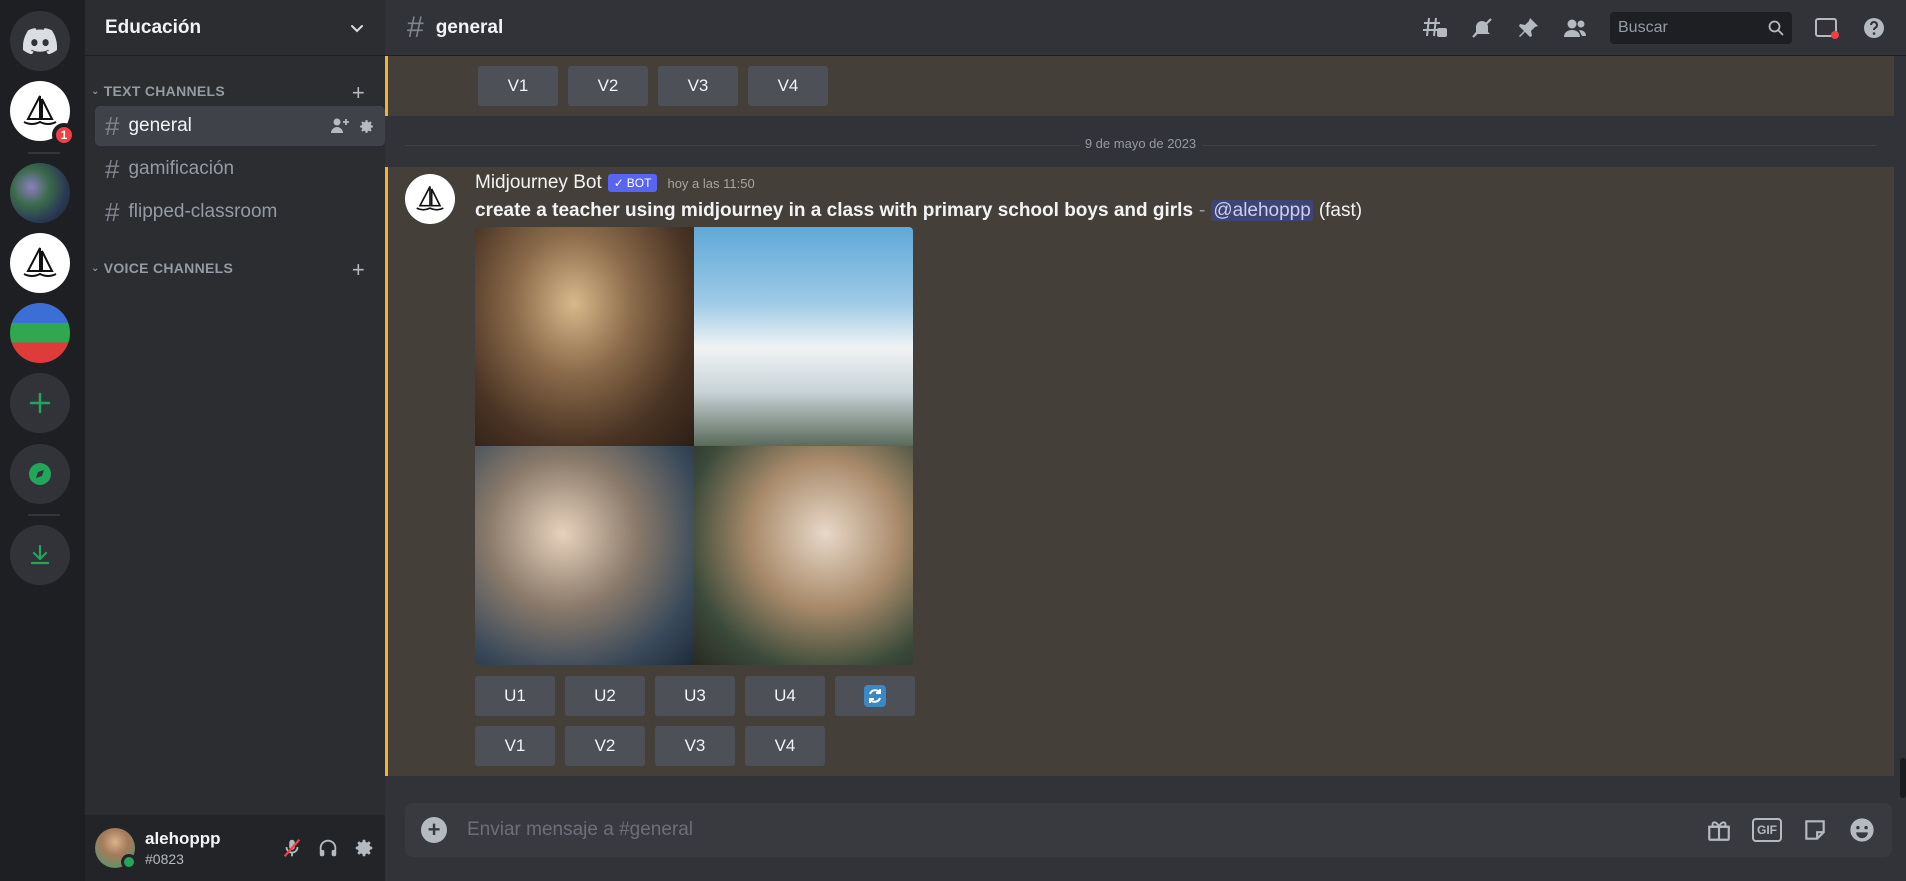 This screenshot has height=881, width=1906. Describe the element at coordinates (358, 93) in the screenshot. I see `create-channel-button: +` at that location.